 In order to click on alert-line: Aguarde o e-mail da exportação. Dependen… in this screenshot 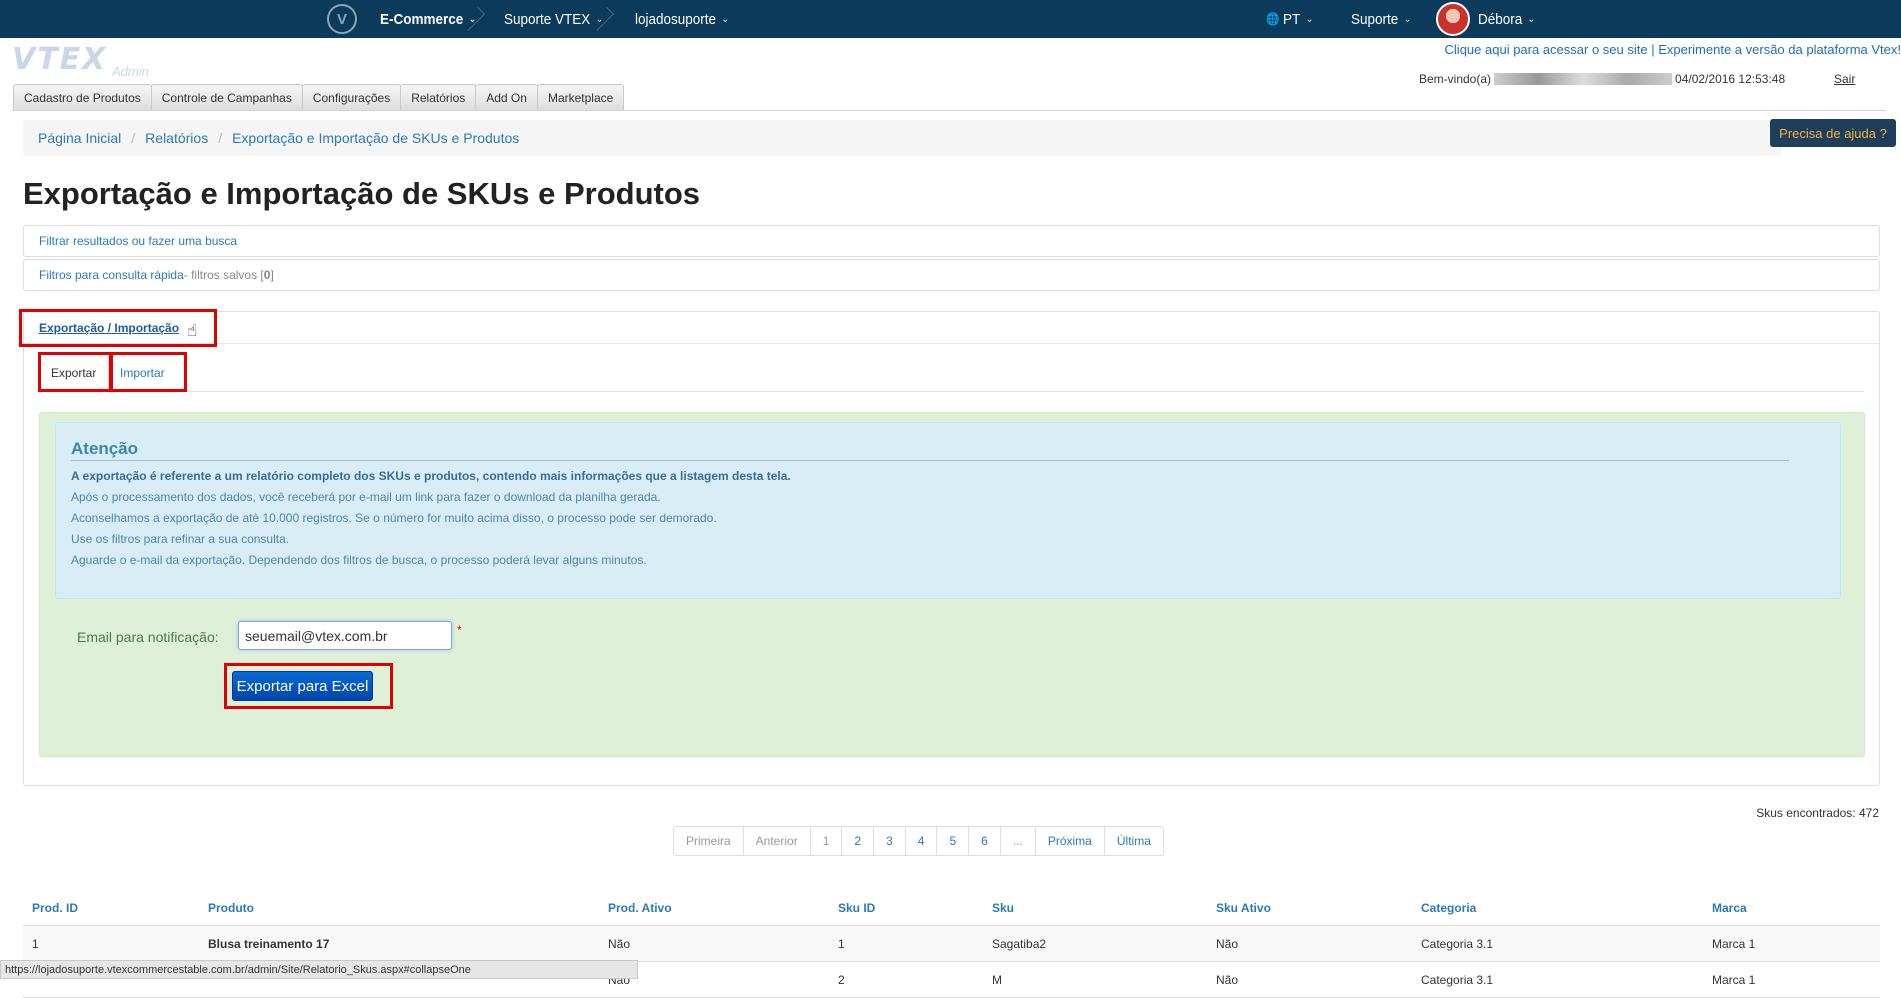, I will do `click(359, 560)`.